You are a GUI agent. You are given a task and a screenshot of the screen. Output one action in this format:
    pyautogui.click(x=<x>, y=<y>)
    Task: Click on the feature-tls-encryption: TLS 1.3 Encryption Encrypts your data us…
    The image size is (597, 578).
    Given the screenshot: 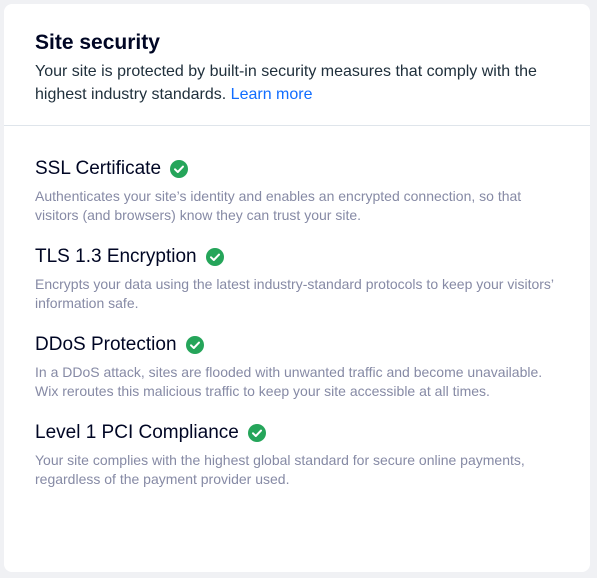 What is the action you would take?
    pyautogui.click(x=297, y=278)
    